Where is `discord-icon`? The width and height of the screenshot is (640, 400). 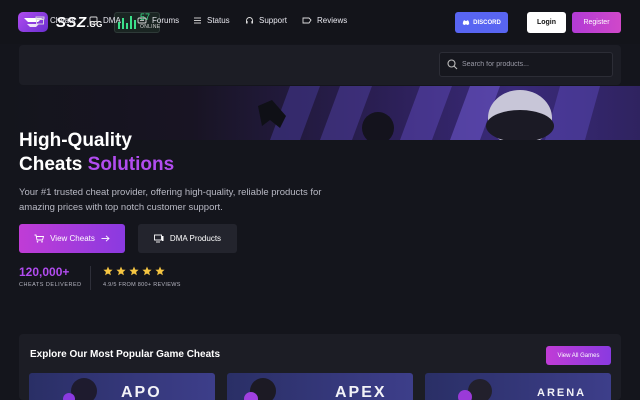
discord-icon is located at coordinates (466, 22).